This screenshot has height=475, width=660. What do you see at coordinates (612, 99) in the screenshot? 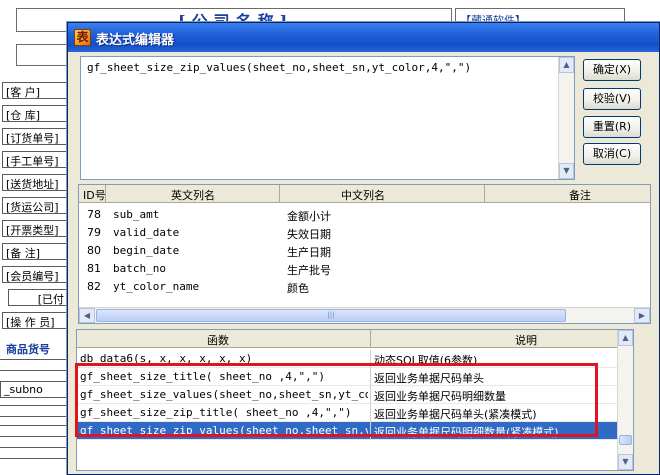
I see `check-button: 校验(V)` at bounding box center [612, 99].